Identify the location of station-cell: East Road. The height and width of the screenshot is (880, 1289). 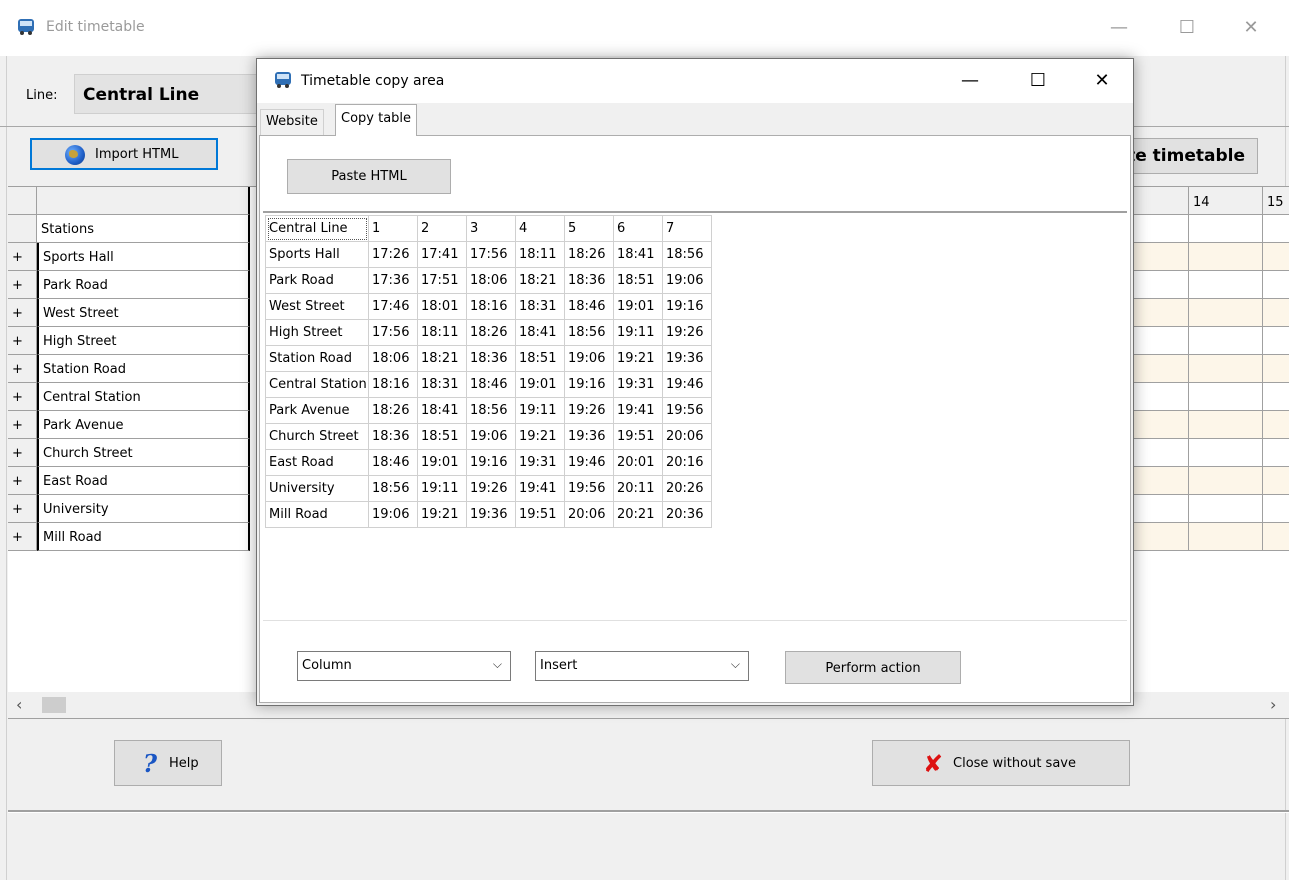
(143, 481).